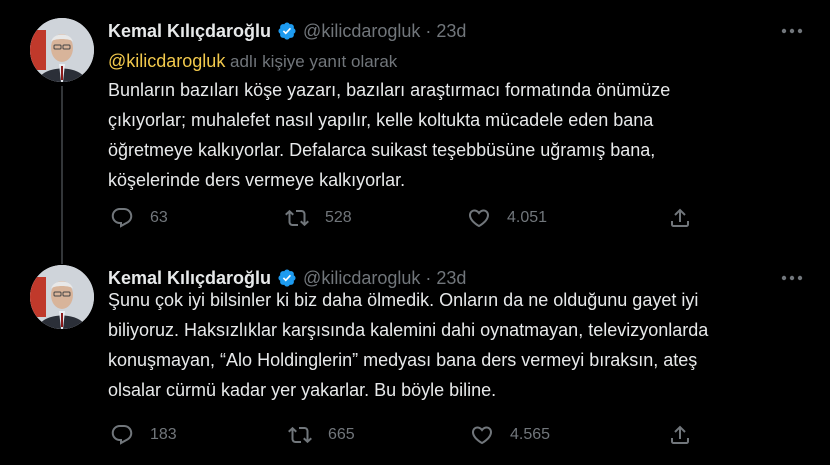 This screenshot has height=465, width=830. What do you see at coordinates (530, 434) in the screenshot?
I see `like-count: 4.565` at bounding box center [530, 434].